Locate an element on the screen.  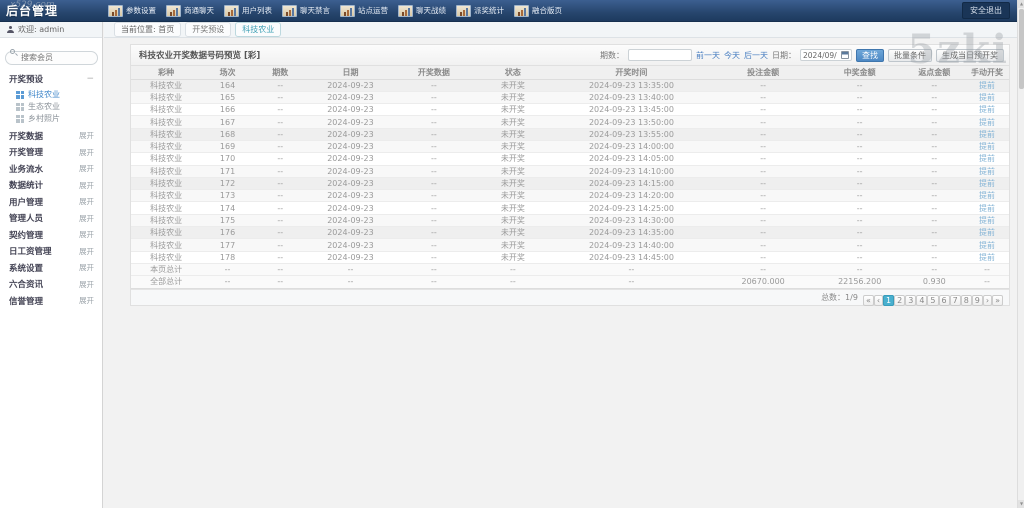
sidebar-section-9: 系统设置 展开 is located at coordinates (51, 268).